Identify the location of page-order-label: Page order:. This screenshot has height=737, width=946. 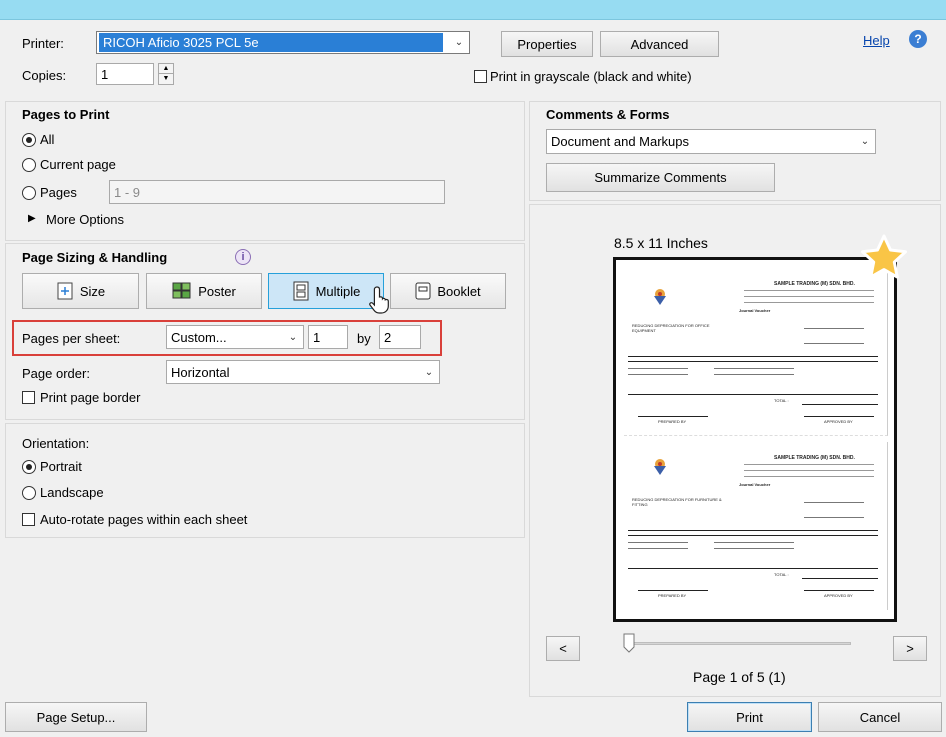
(56, 373).